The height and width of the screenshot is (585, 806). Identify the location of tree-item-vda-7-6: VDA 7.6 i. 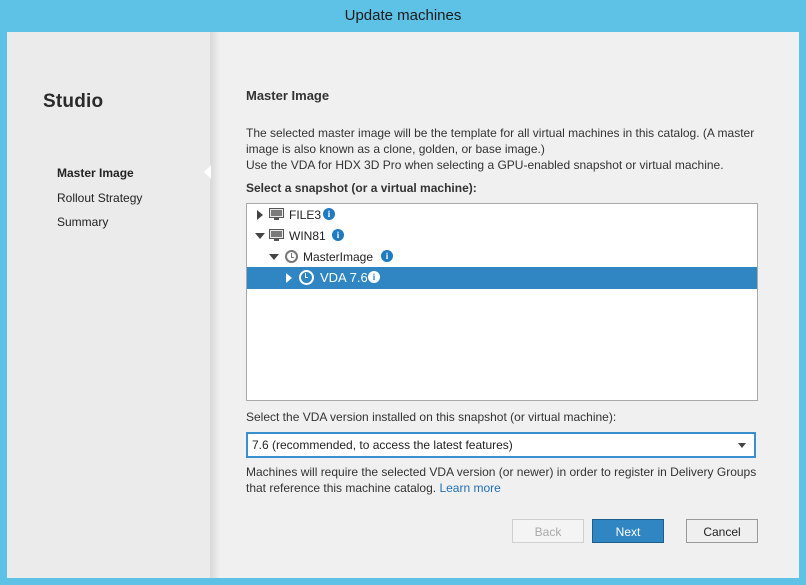
(502, 278).